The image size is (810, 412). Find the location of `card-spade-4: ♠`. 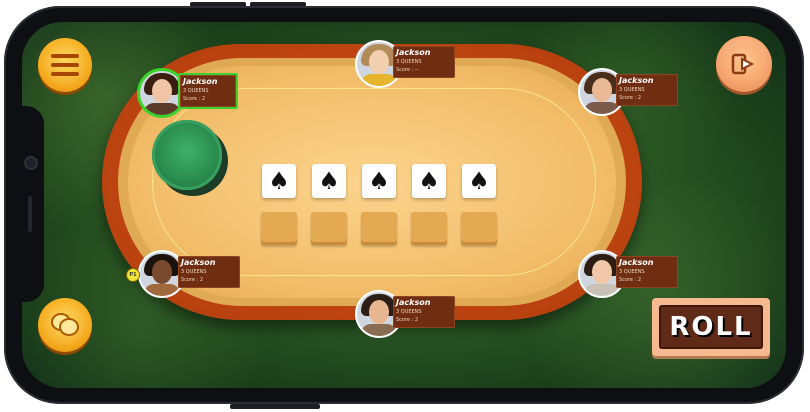

card-spade-4: ♠ is located at coordinates (429, 181).